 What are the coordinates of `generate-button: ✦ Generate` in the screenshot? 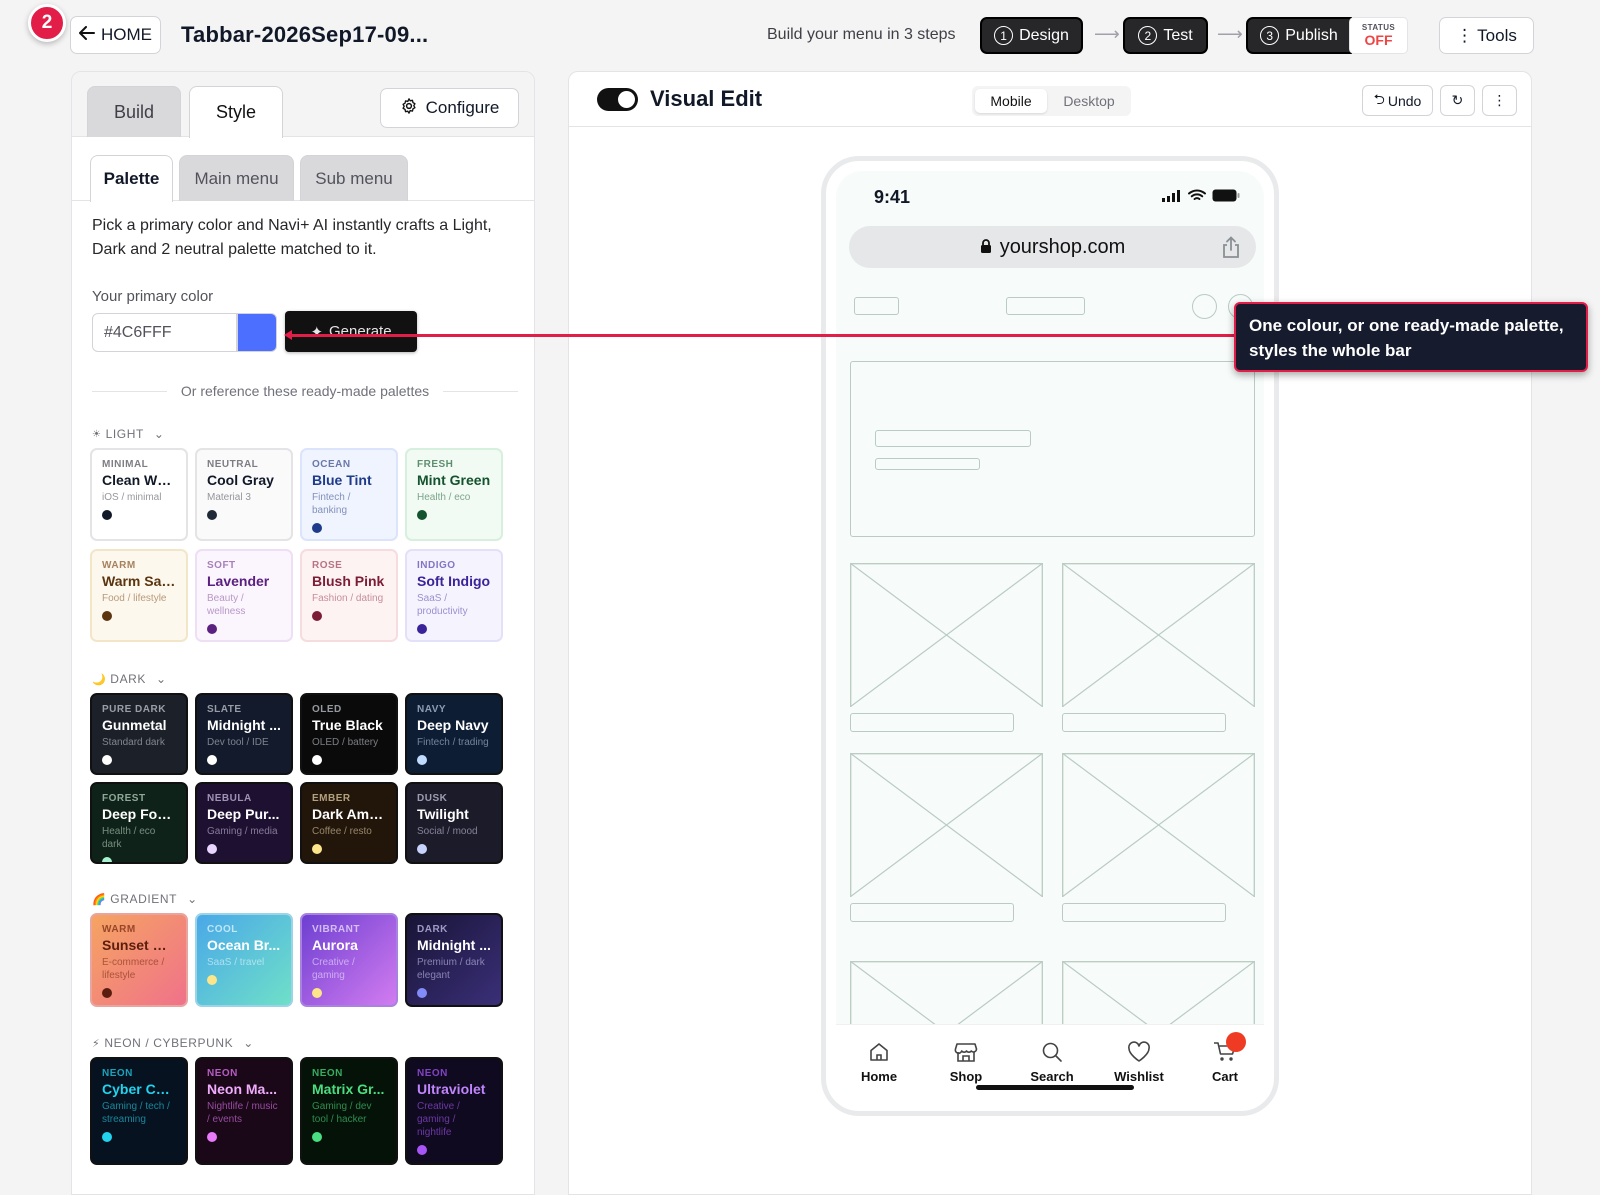 It's located at (351, 331).